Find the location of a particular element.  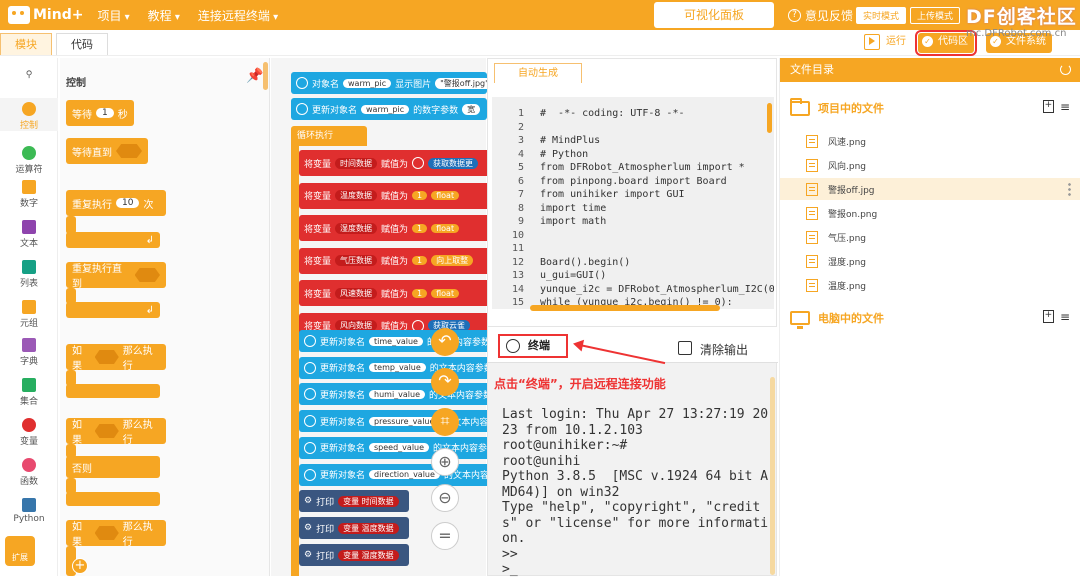

category-item: 字典 is located at coordinates (29, 350).